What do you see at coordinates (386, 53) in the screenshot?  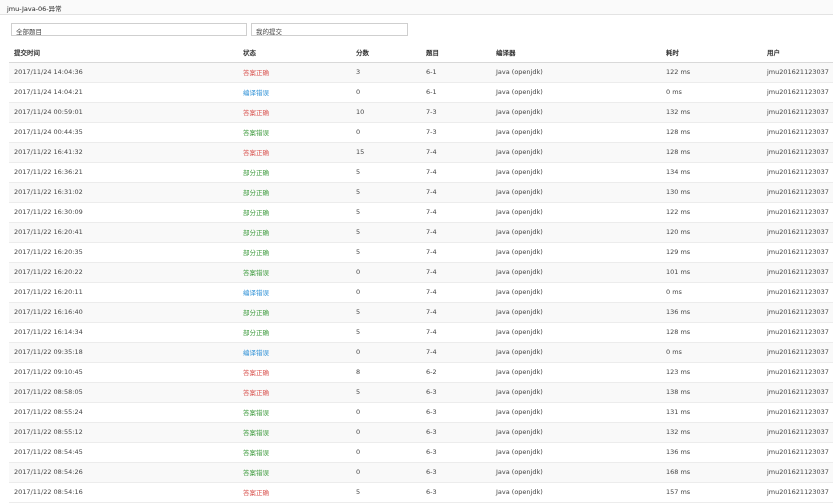 I see `column-header-score: 分数` at bounding box center [386, 53].